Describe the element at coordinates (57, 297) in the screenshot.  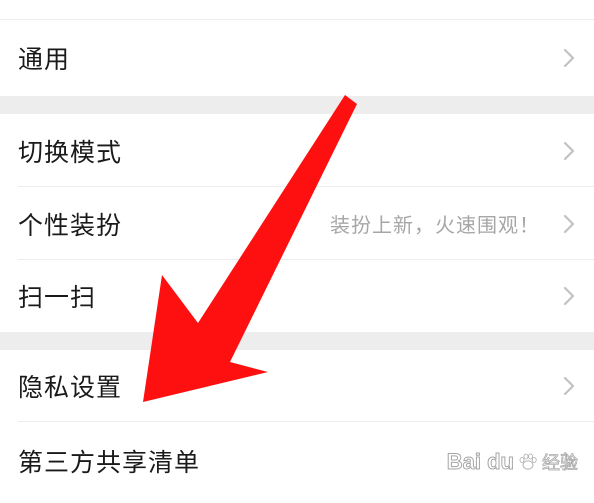
I see `settings-item-label: 扫一扫` at that location.